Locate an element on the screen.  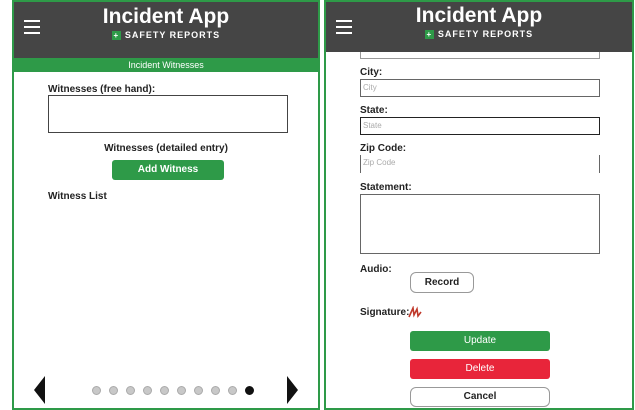
city-field: City is located at coordinates (480, 88).